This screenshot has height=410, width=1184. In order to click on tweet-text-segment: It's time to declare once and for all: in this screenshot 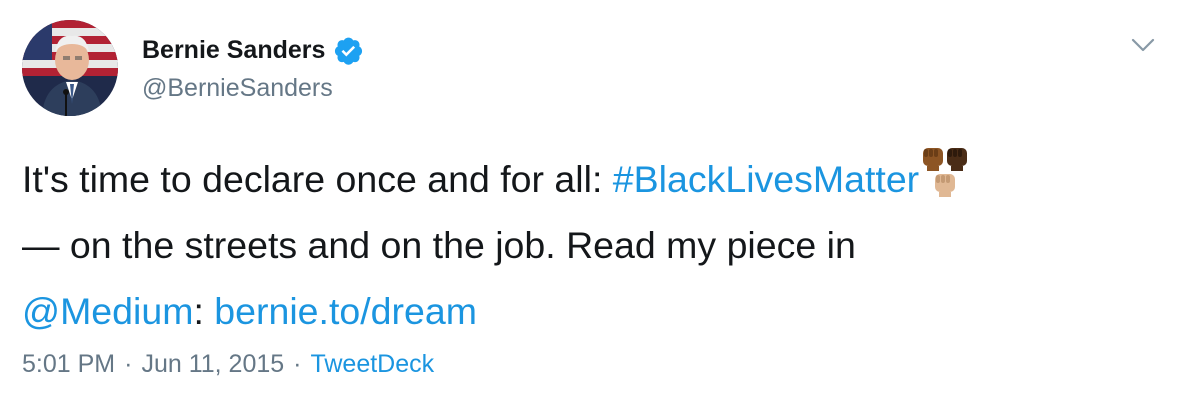, I will do `click(317, 179)`.